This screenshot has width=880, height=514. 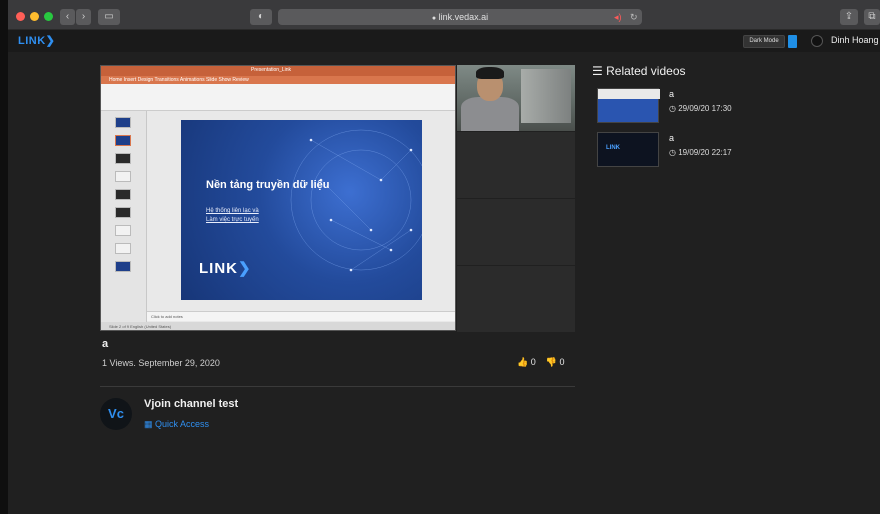 What do you see at coordinates (872, 17) in the screenshot?
I see `tabs-overview-icon: ⧉` at bounding box center [872, 17].